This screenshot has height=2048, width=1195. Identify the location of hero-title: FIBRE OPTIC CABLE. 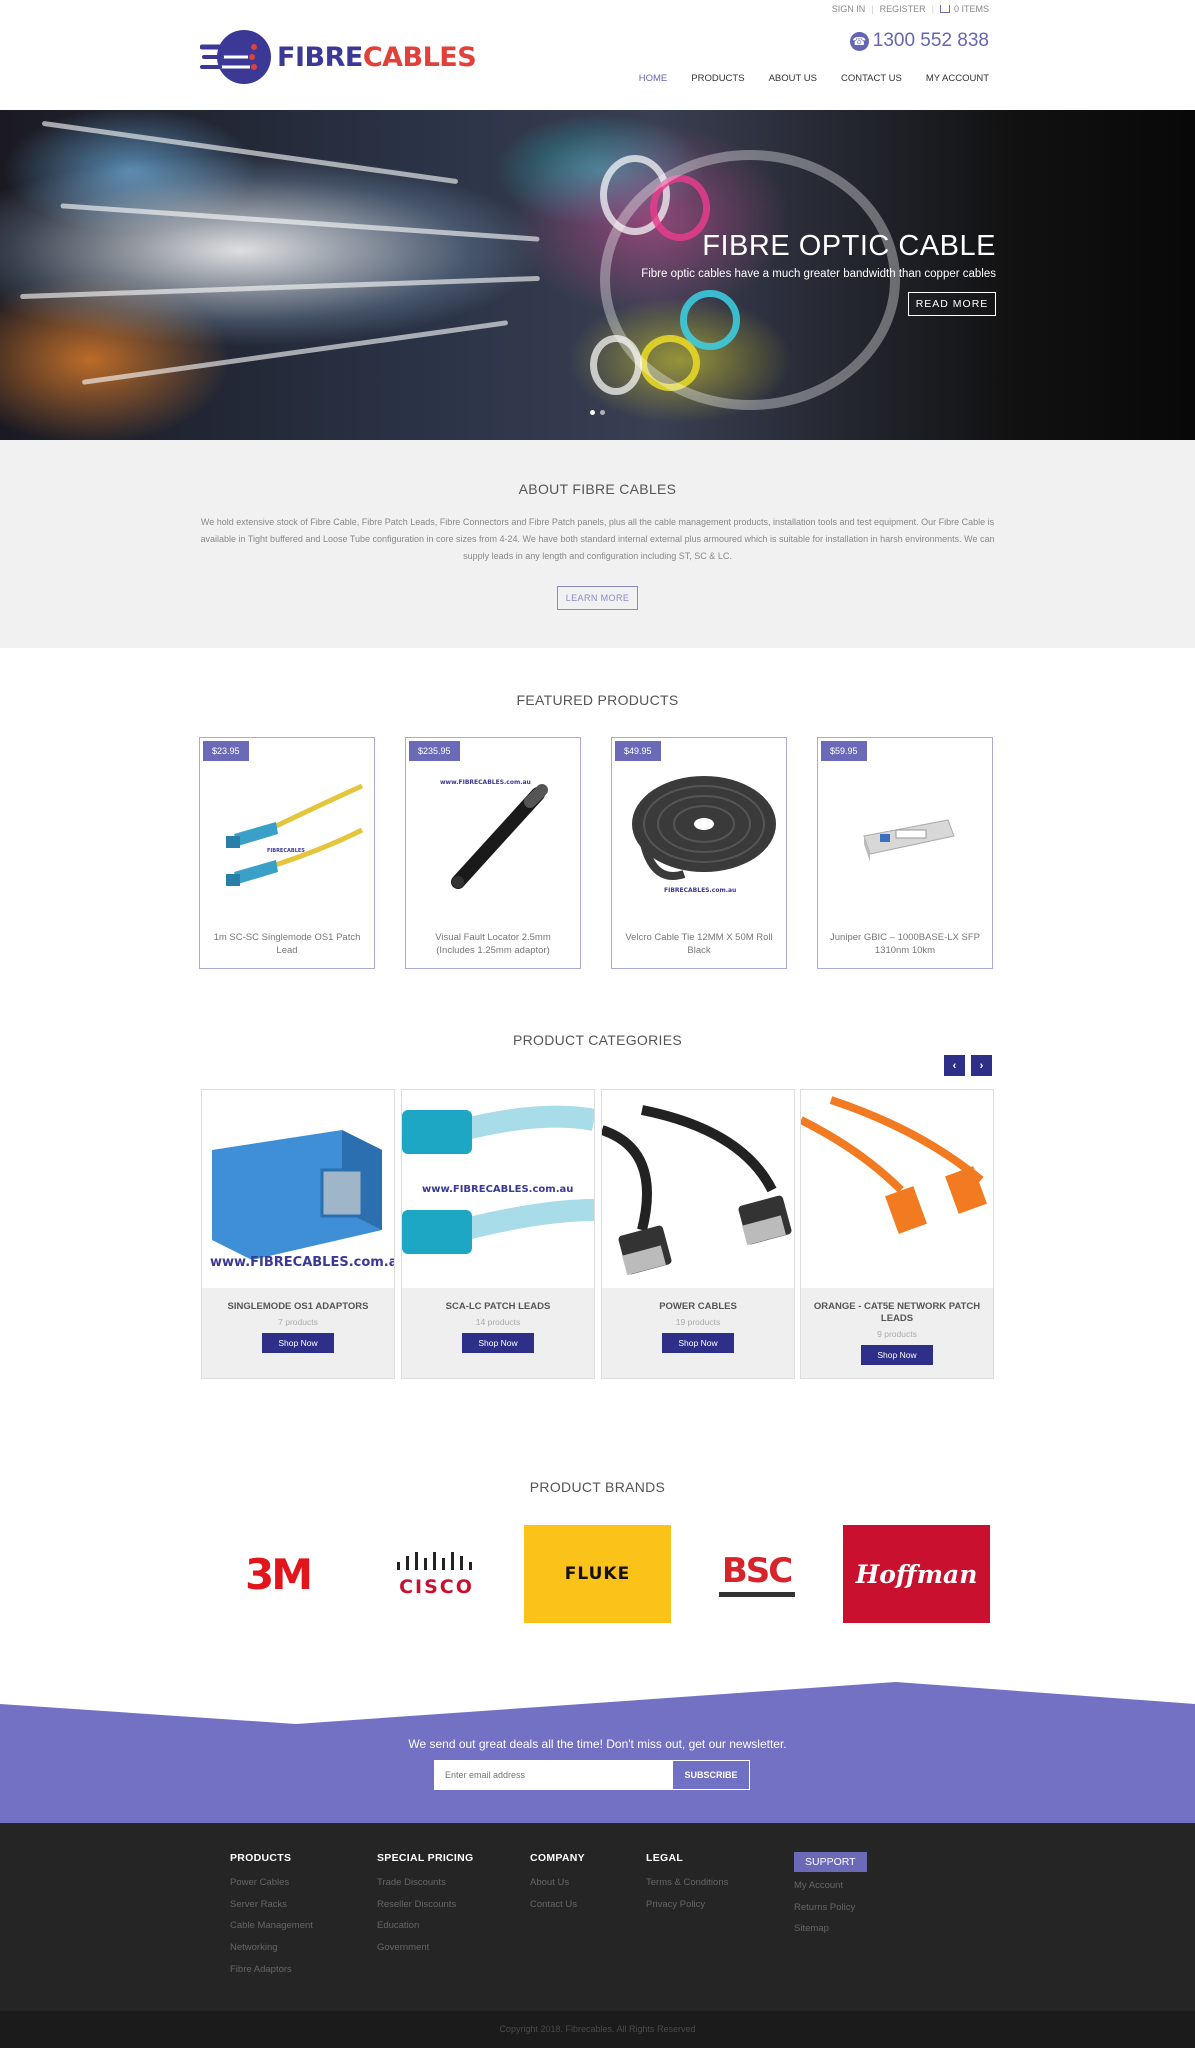
(849, 246).